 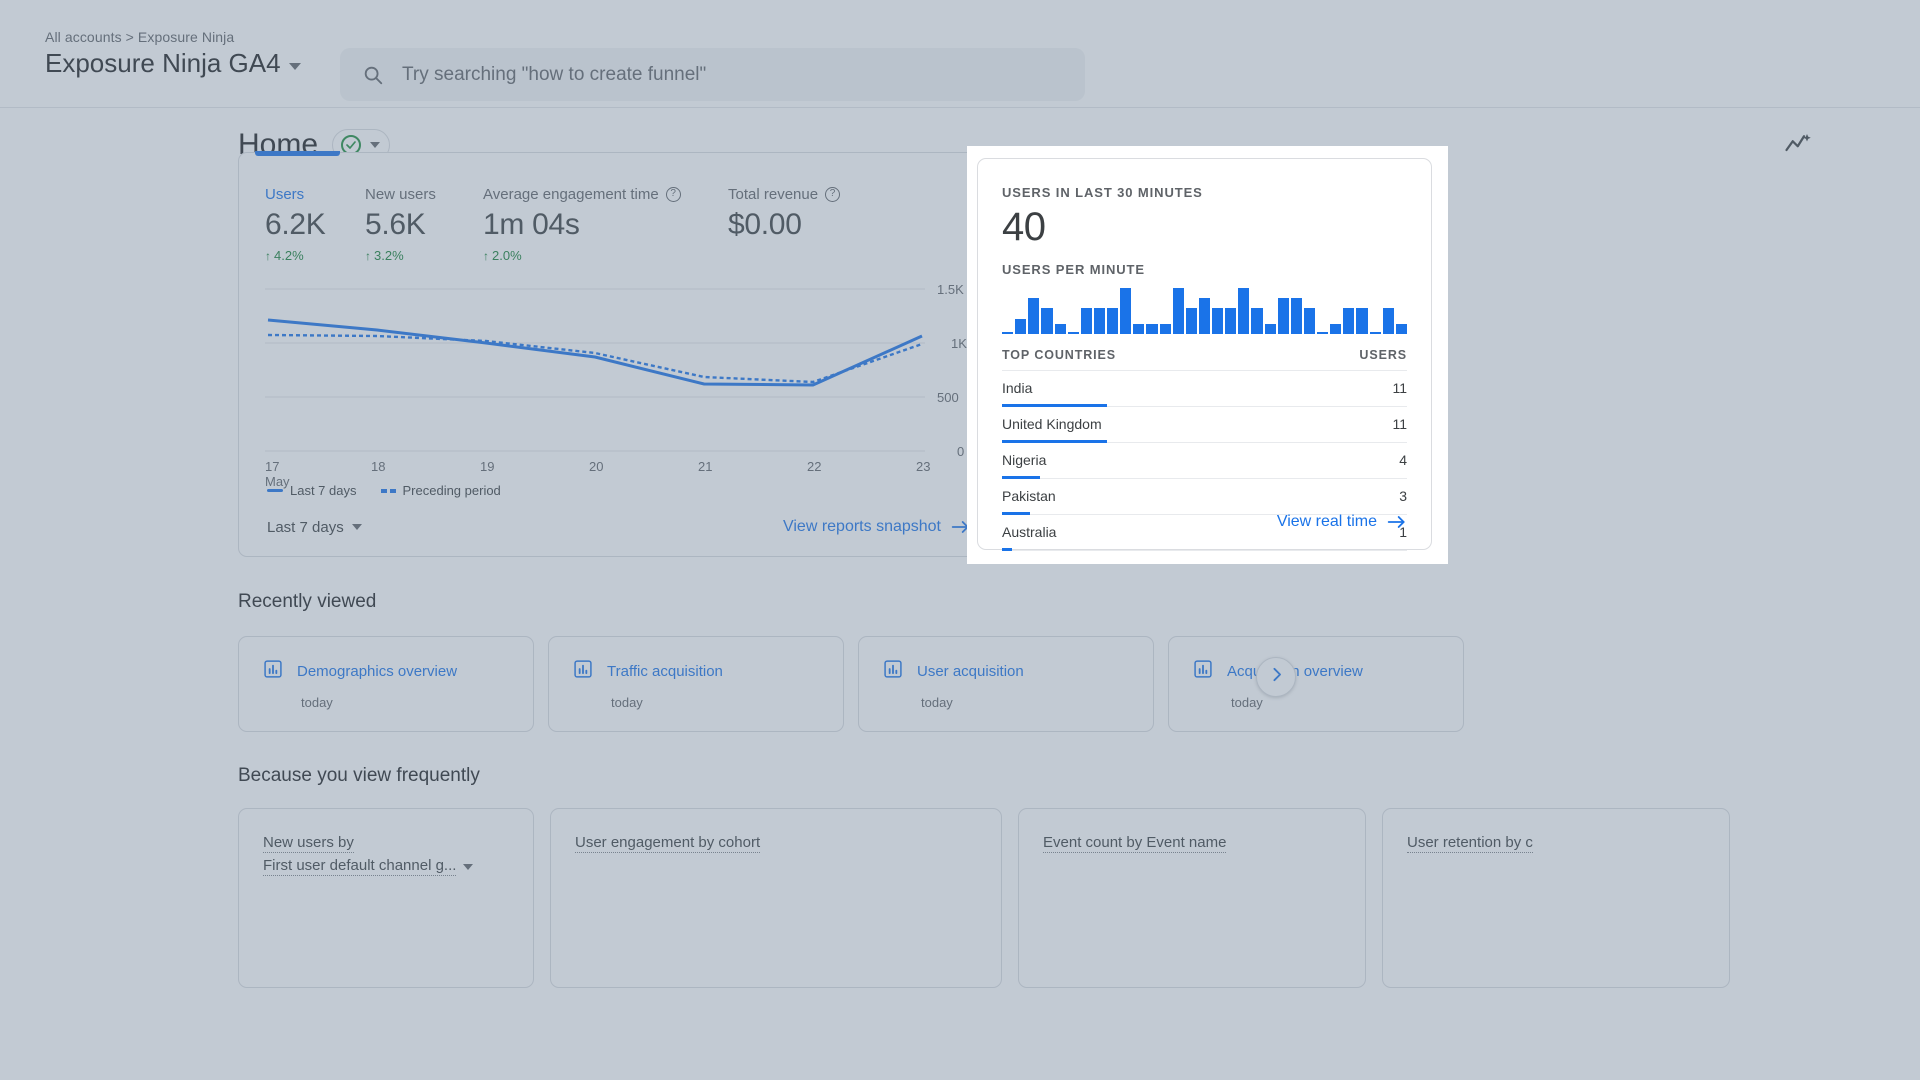 I want to click on legend-label-current: Last 7 days, so click(x=323, y=490).